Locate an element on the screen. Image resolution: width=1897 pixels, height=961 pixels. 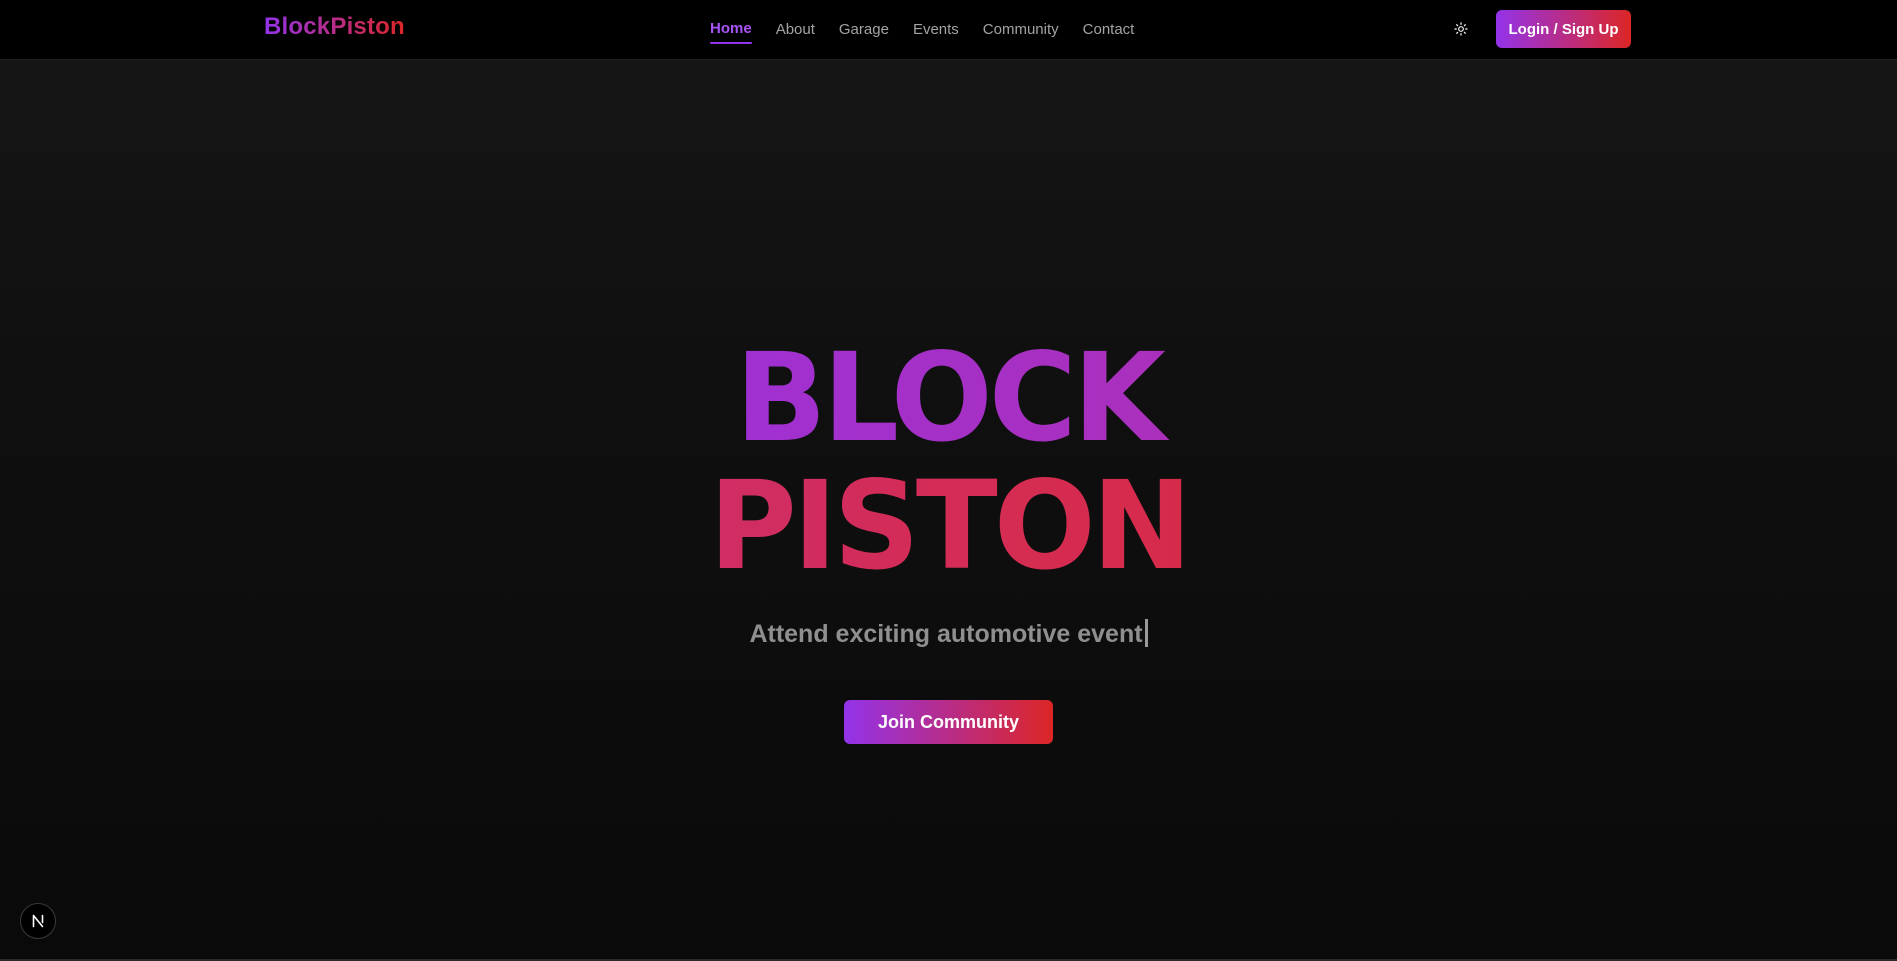
nextjs-badge-button is located at coordinates (38, 921).